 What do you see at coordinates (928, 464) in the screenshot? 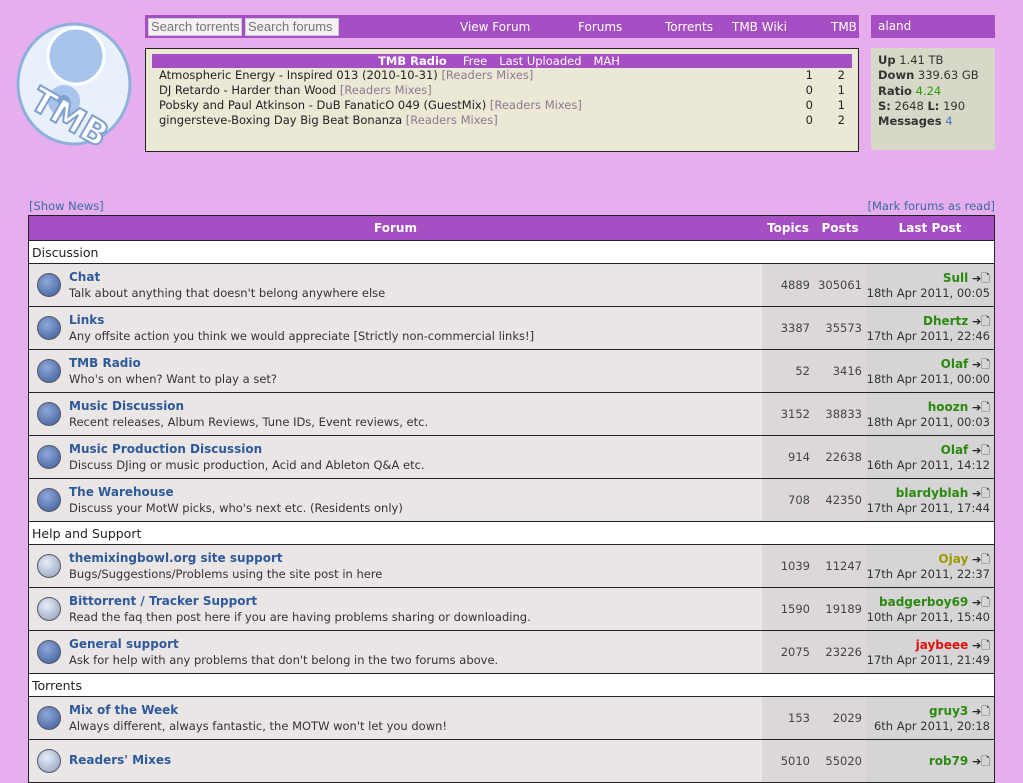
I see `last-post-date: 16th Apr 2011, 14:12` at bounding box center [928, 464].